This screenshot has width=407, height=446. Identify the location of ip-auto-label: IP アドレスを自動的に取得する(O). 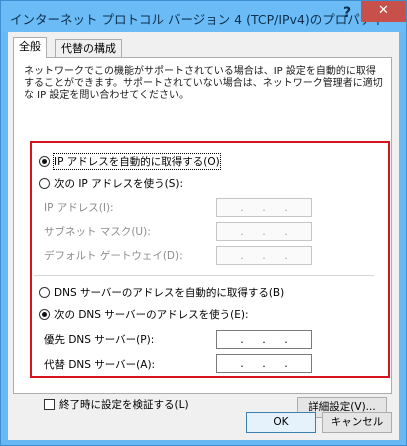
(137, 161).